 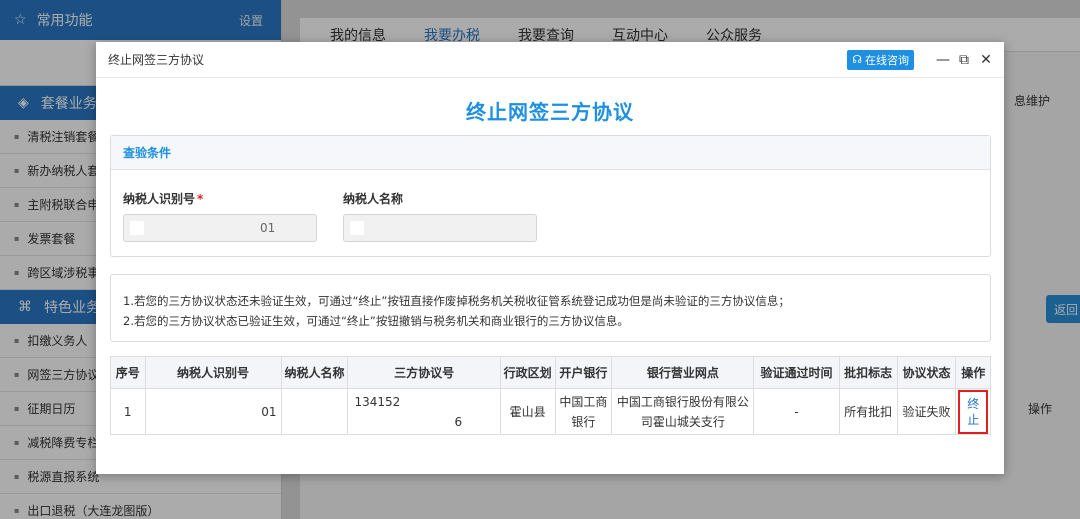 What do you see at coordinates (527, 411) in the screenshot?
I see `cell-region: 霍山县` at bounding box center [527, 411].